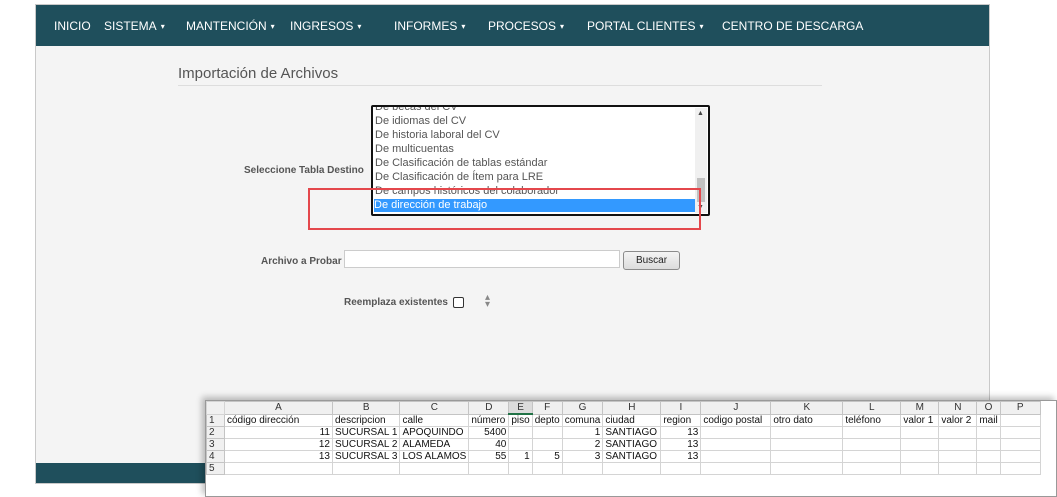 Image resolution: width=1057 pixels, height=497 pixels. What do you see at coordinates (520, 420) in the screenshot?
I see `table-cell: piso` at bounding box center [520, 420].